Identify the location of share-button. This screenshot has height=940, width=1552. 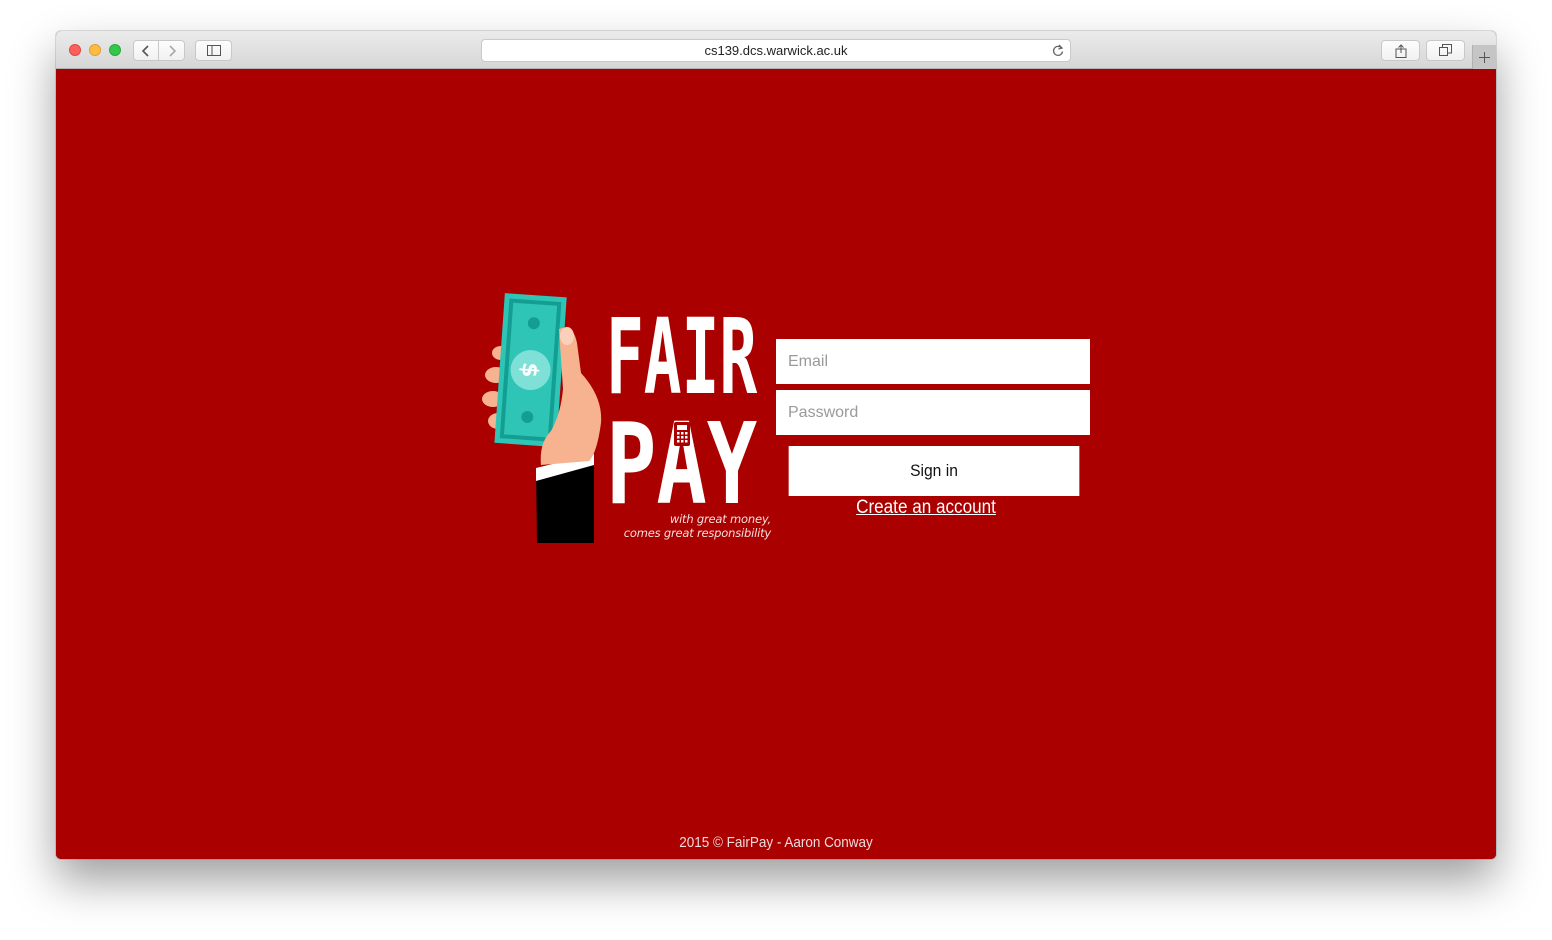
(1400, 50).